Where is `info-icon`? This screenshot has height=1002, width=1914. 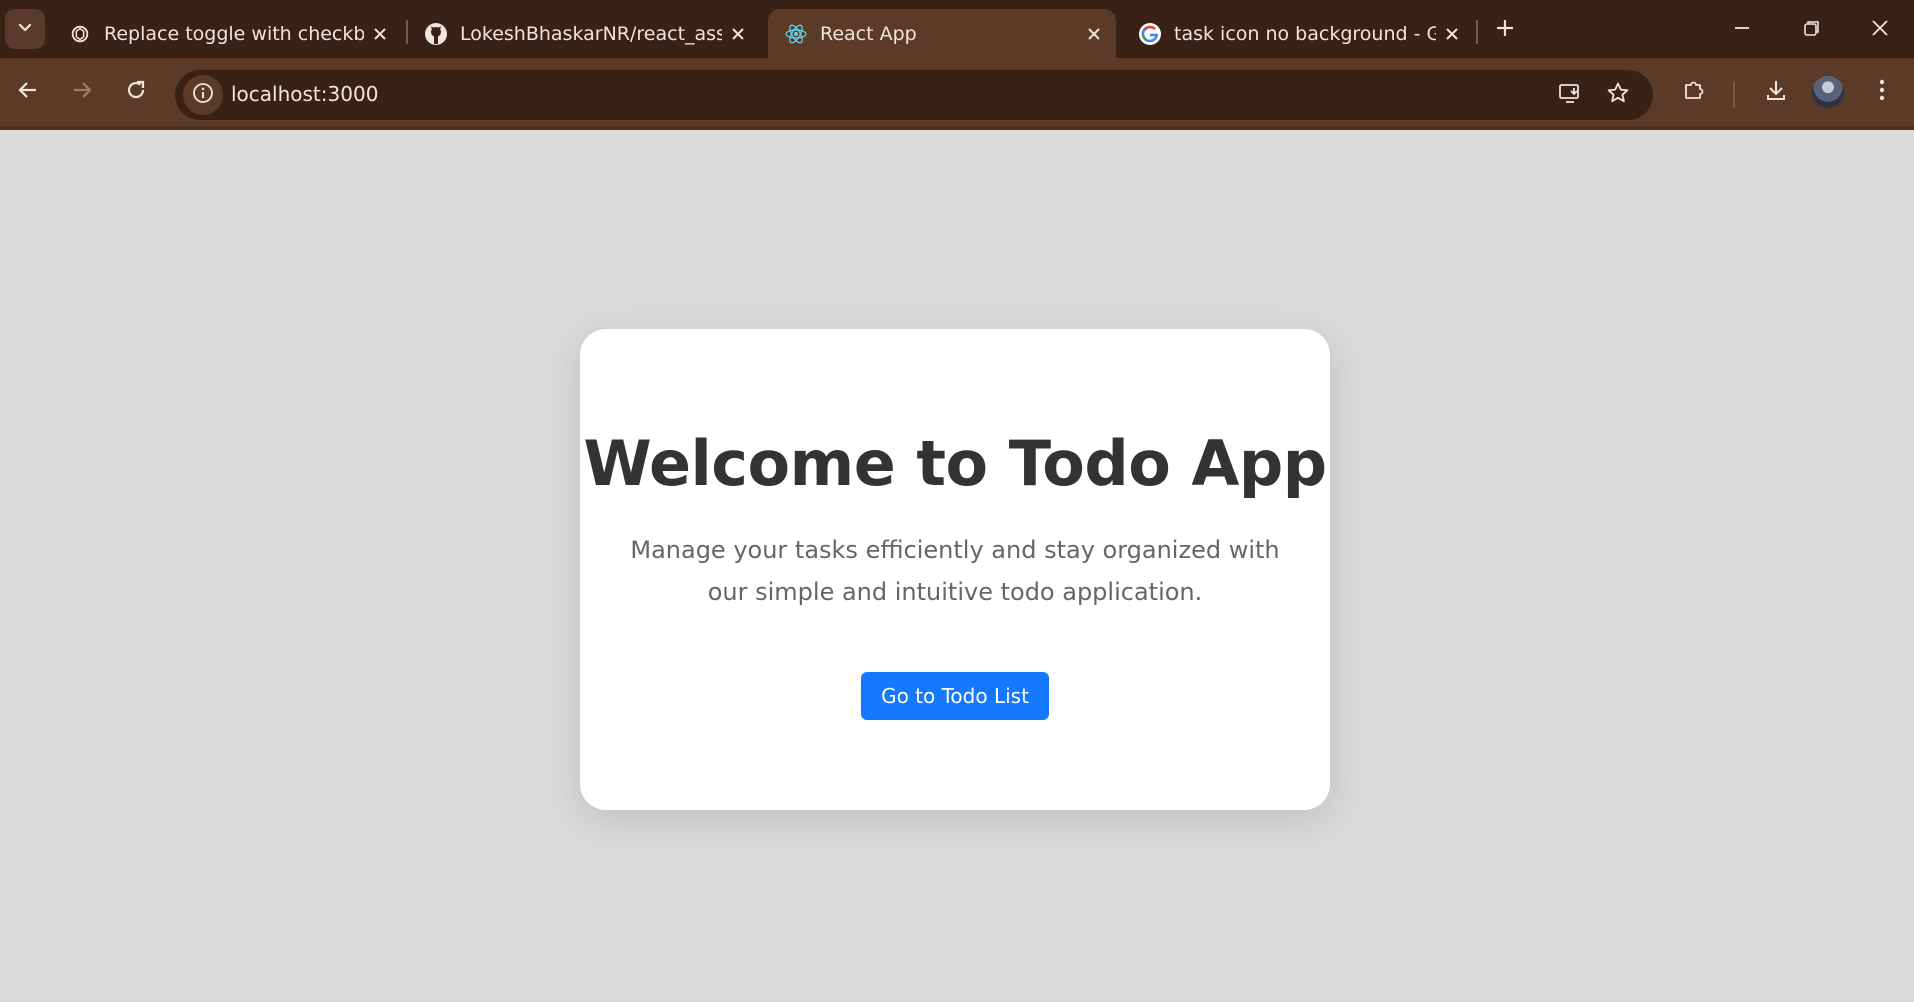
info-icon is located at coordinates (203, 95).